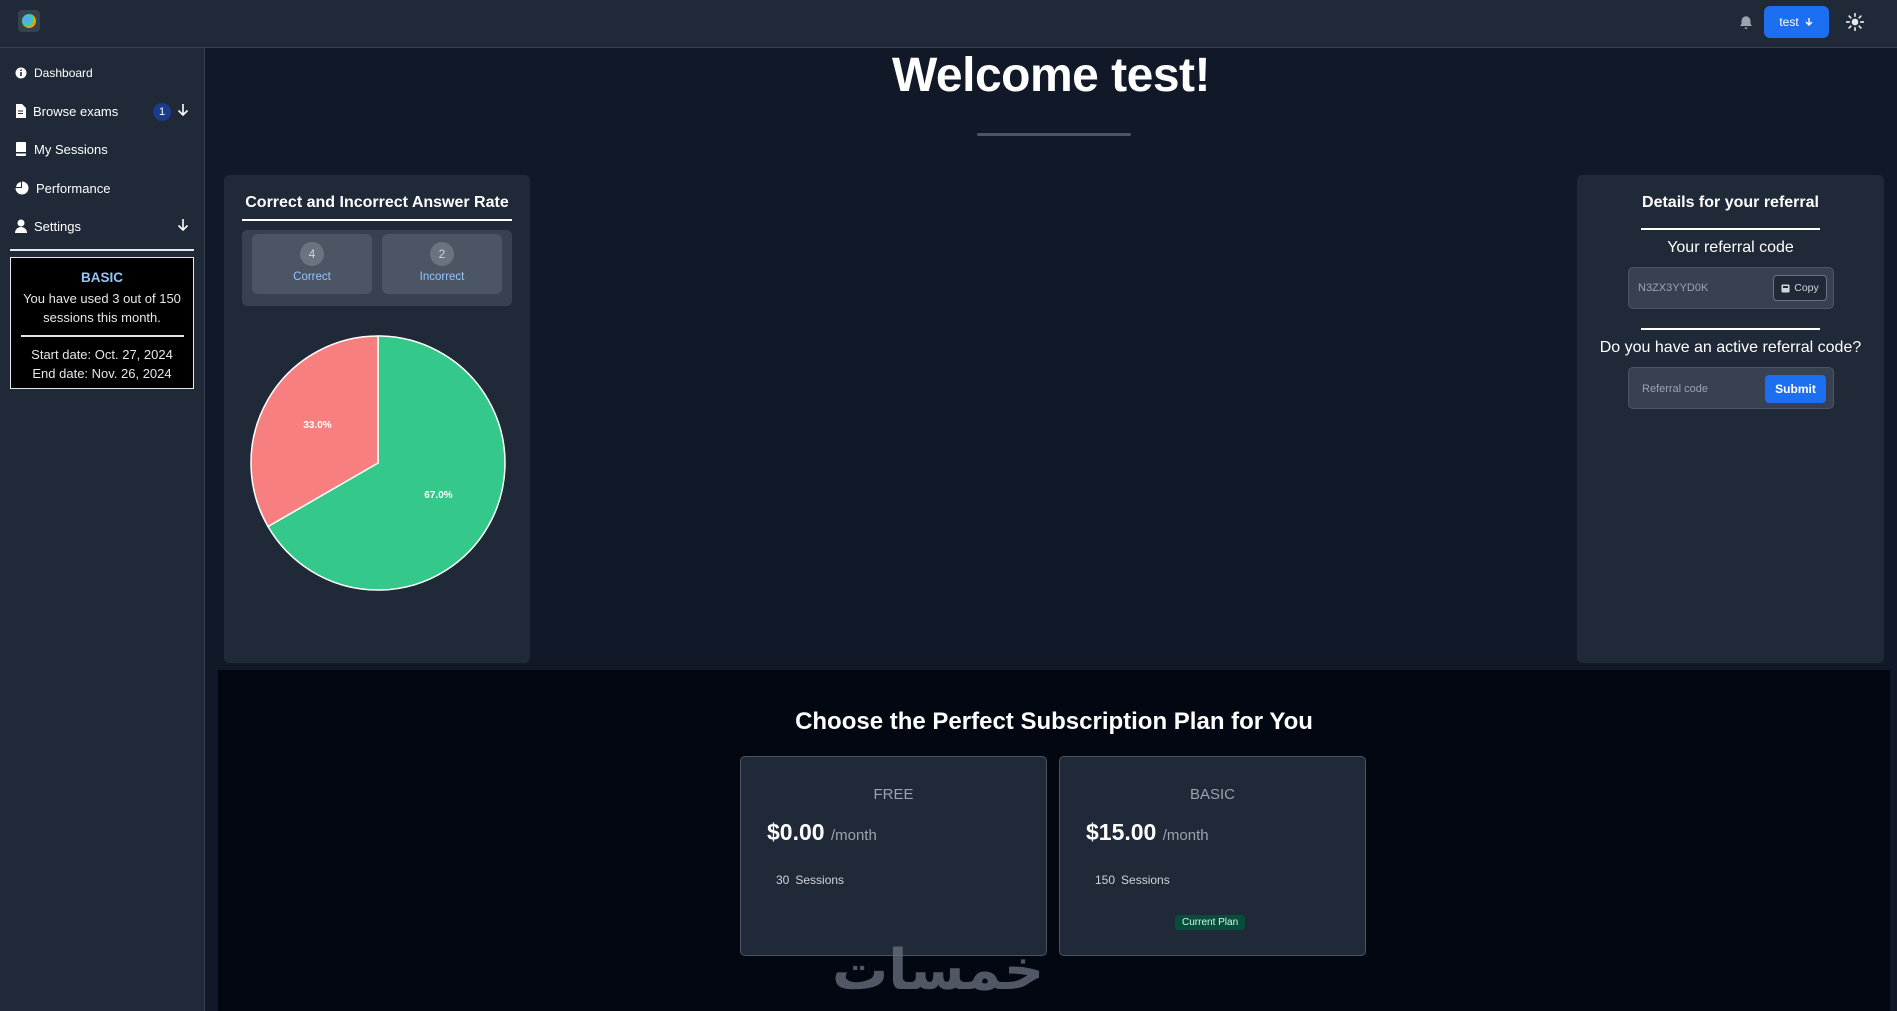 This screenshot has width=1897, height=1011. I want to click on user-icon, so click(21, 226).